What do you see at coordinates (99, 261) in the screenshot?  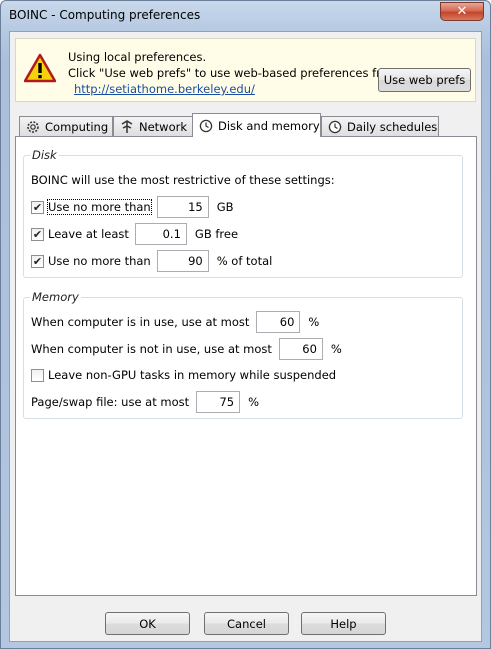 I see `disk-pct-label: Use no more than` at bounding box center [99, 261].